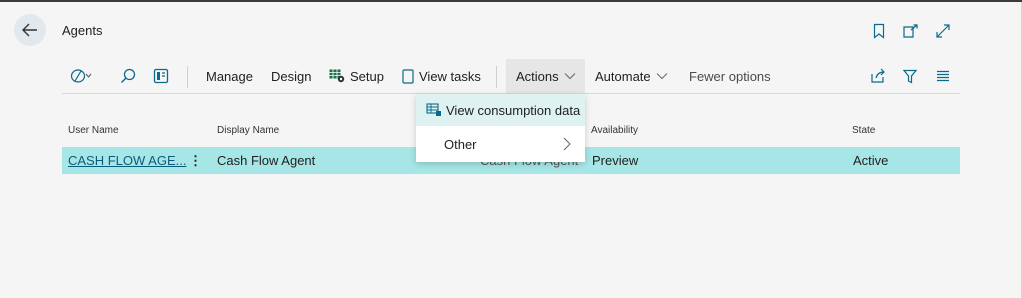 This screenshot has height=298, width=1022. Describe the element at coordinates (623, 76) in the screenshot. I see `automate-label: Automate` at that location.